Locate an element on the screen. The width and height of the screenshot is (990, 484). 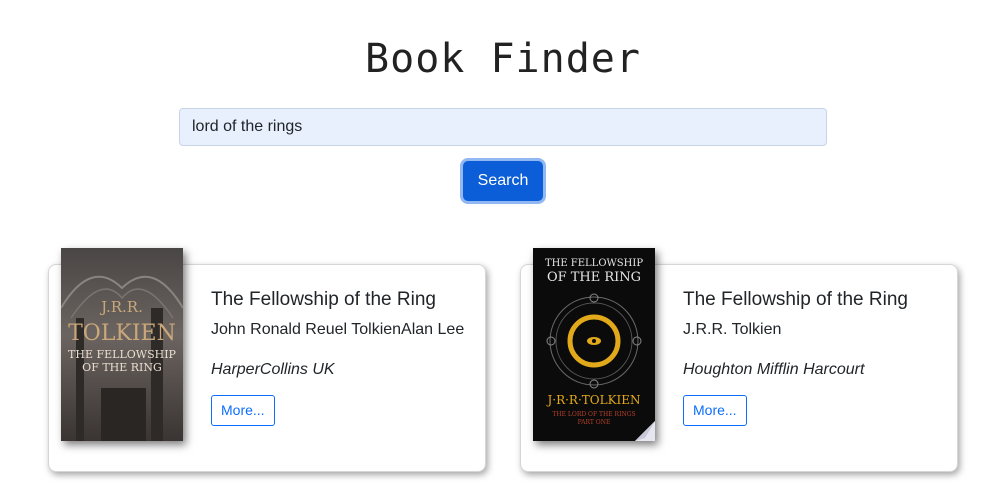
book-publisher: HarperCollins UK is located at coordinates (273, 369).